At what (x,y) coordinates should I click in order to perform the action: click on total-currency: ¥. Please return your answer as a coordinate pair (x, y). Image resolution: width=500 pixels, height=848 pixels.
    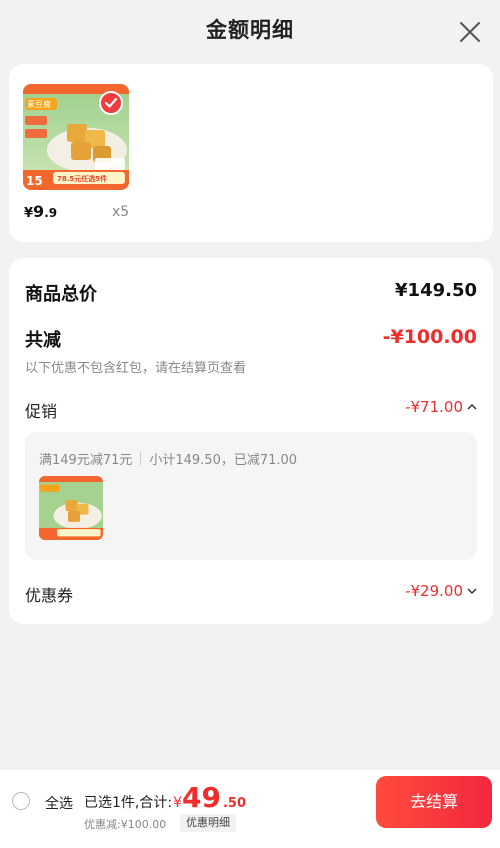
    Looking at the image, I should click on (177, 803).